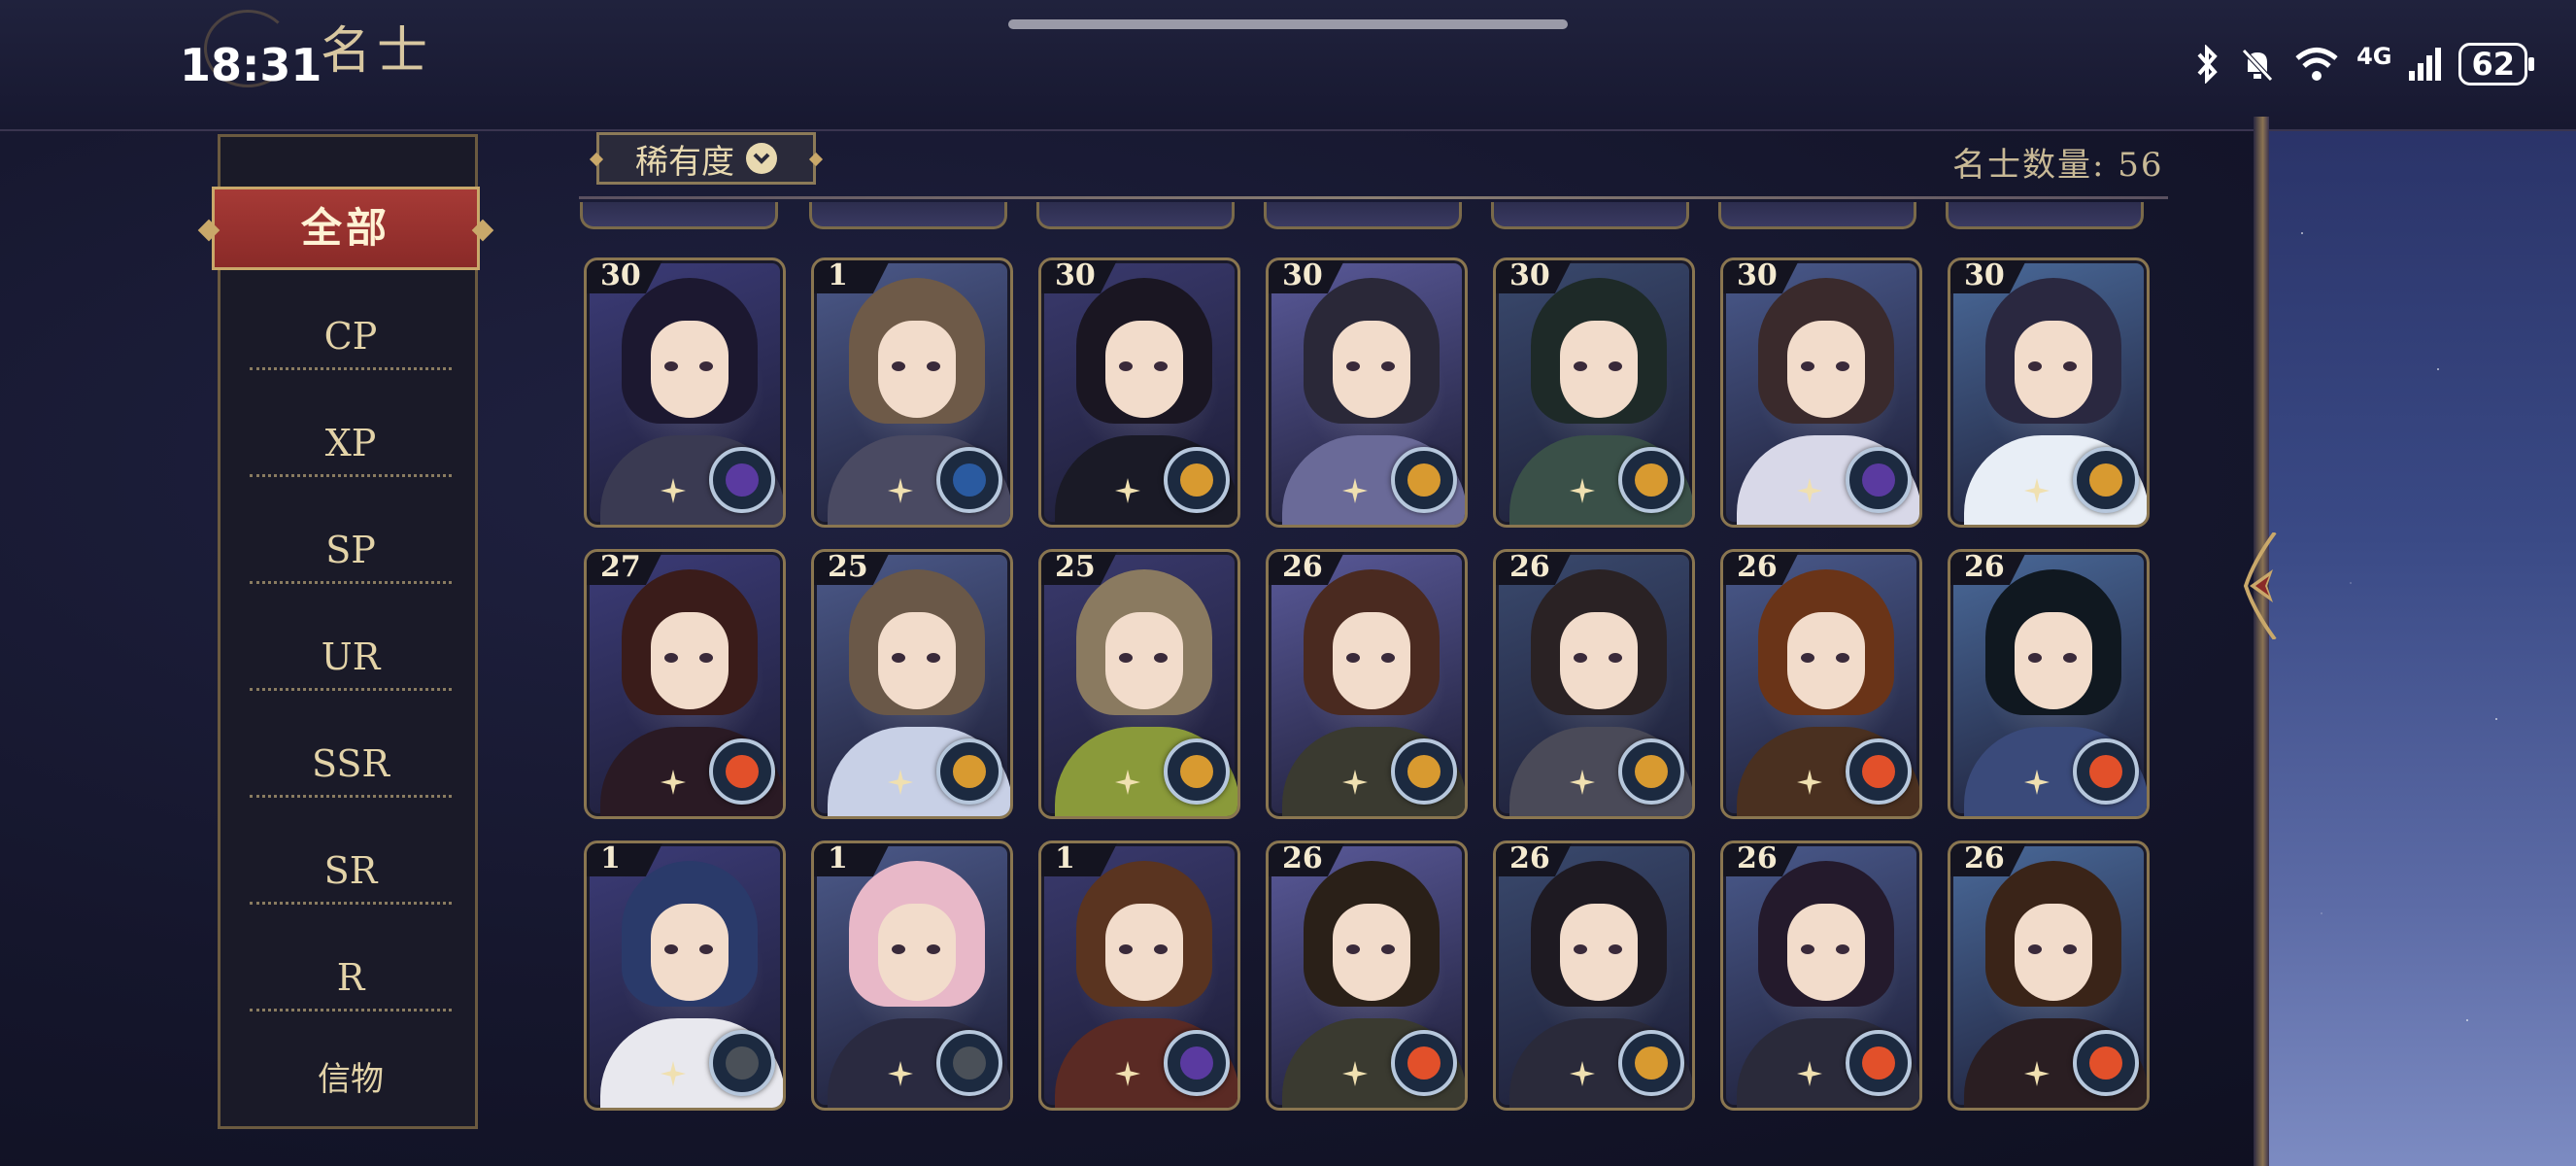  I want to click on scrolled-card-row, so click(1368, 215).